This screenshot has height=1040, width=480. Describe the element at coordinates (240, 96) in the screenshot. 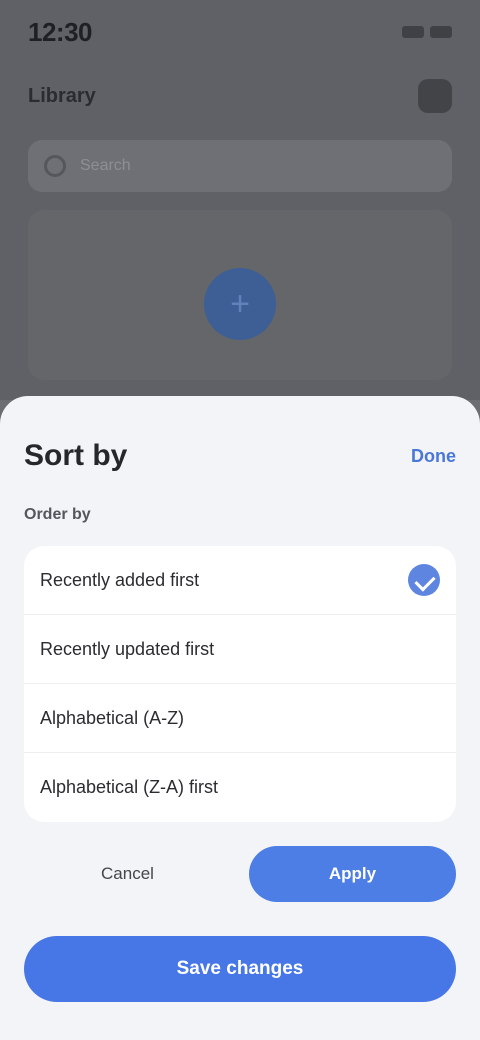

I see `background-header: Library` at that location.